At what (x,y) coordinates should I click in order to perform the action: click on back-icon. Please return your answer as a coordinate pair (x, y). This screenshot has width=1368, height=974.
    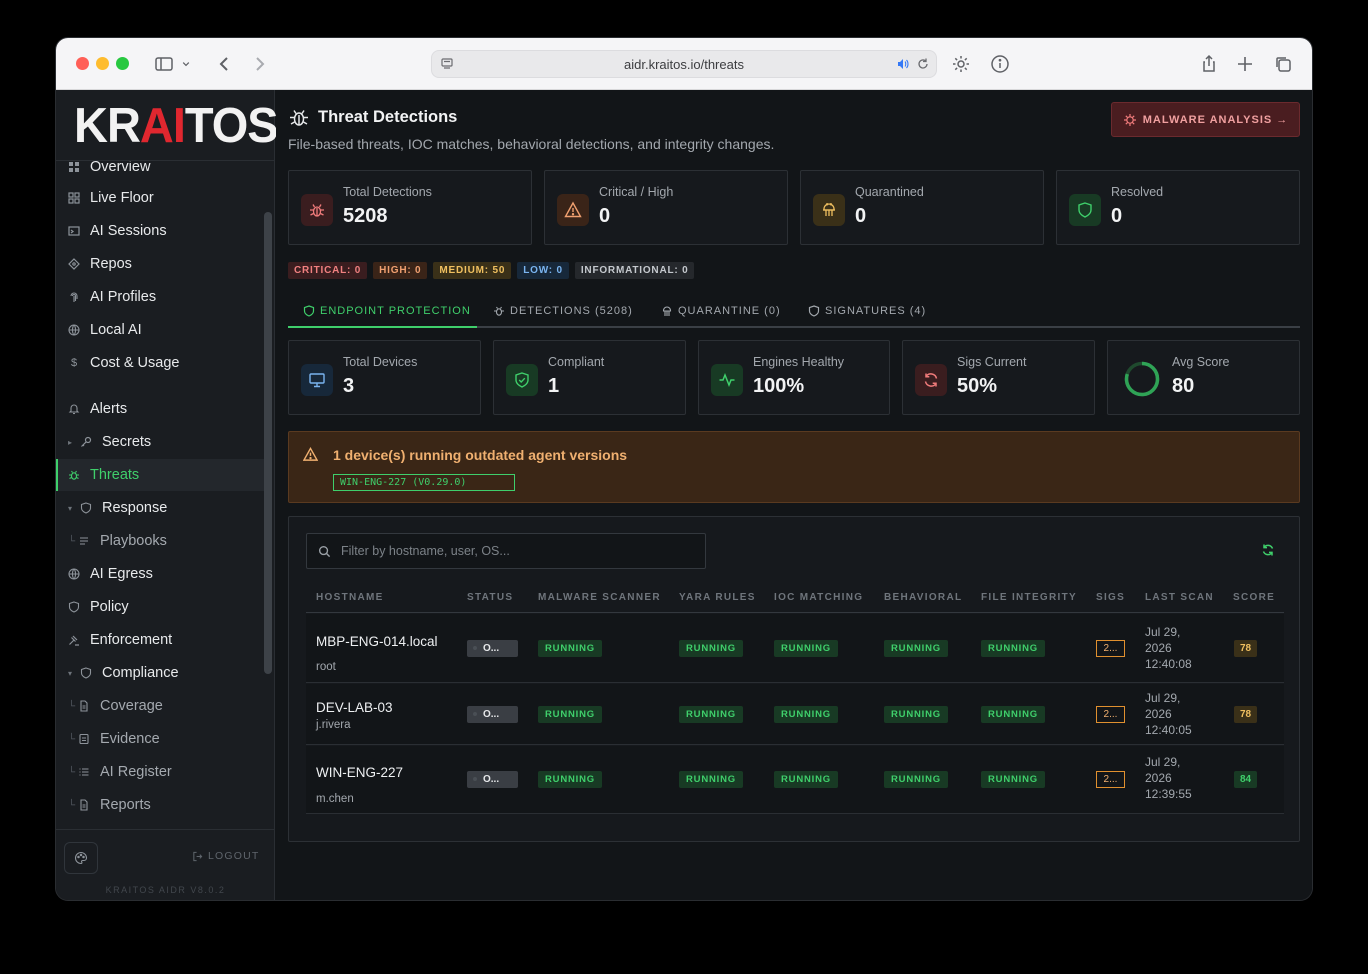
    Looking at the image, I should click on (224, 64).